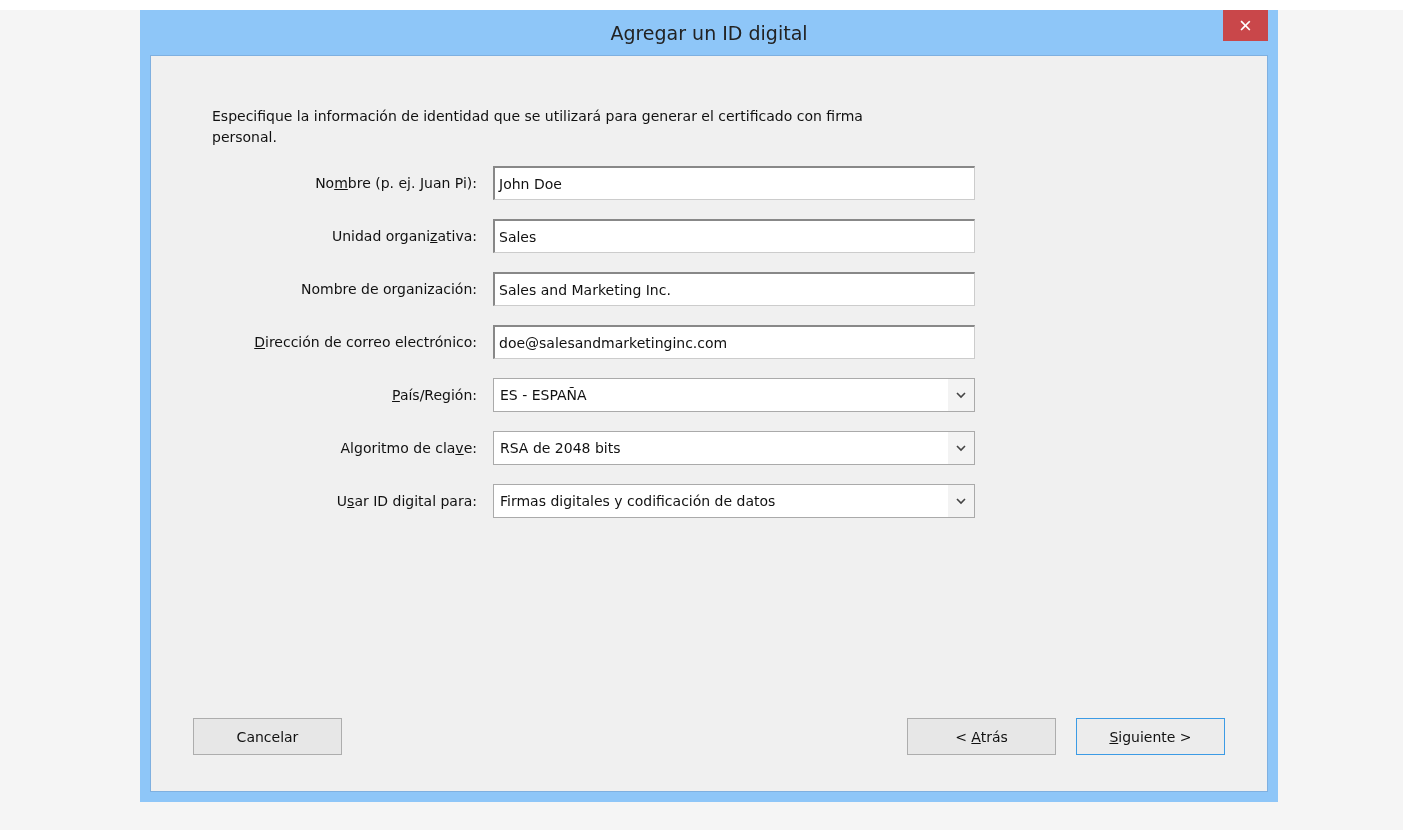 This screenshot has width=1403, height=830. Describe the element at coordinates (538, 127) in the screenshot. I see `instruction-text: Especifique la información de identidad que se utilizará para generar el certificado con firma personal.` at that location.